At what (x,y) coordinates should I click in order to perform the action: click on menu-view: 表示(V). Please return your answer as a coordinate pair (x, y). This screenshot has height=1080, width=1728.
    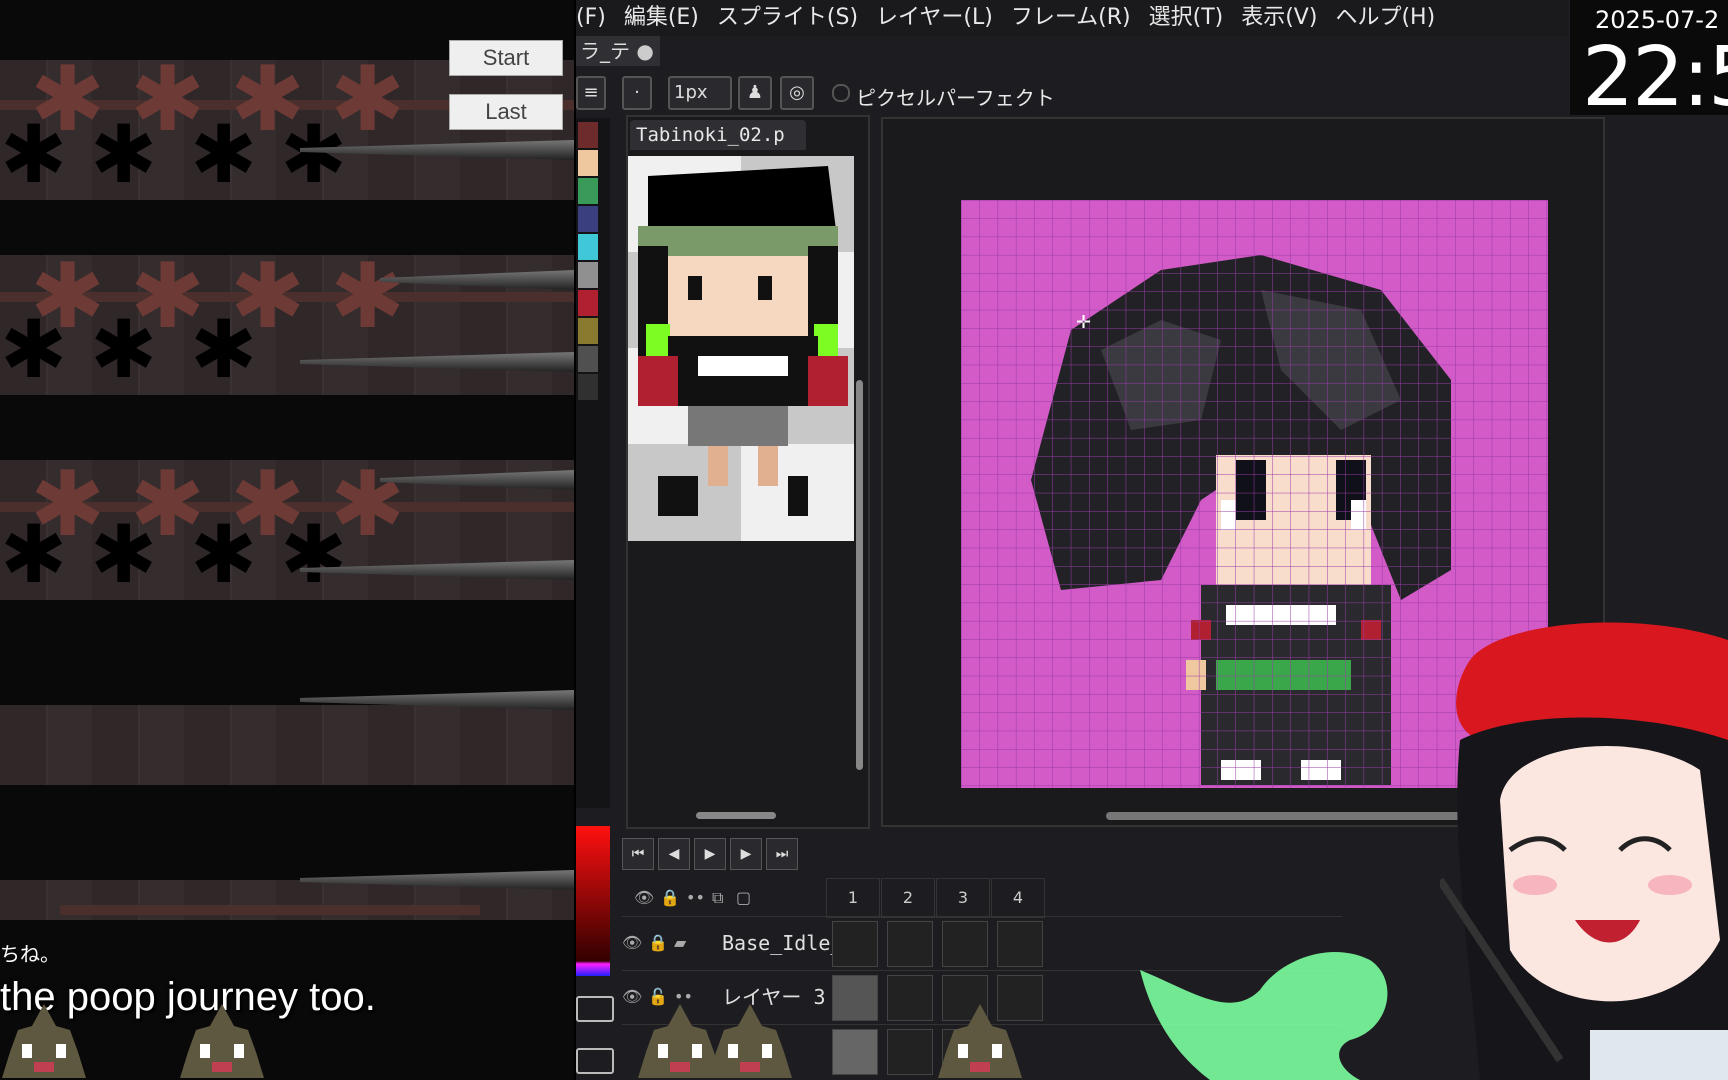
    Looking at the image, I should click on (1279, 18).